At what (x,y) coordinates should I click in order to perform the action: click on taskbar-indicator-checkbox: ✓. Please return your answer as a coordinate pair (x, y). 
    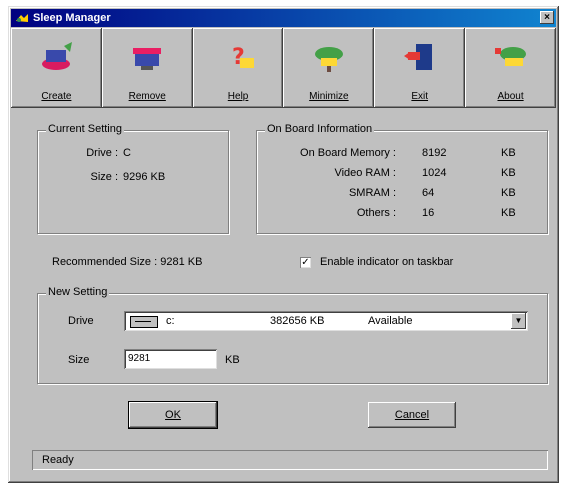
    Looking at the image, I should click on (305, 262).